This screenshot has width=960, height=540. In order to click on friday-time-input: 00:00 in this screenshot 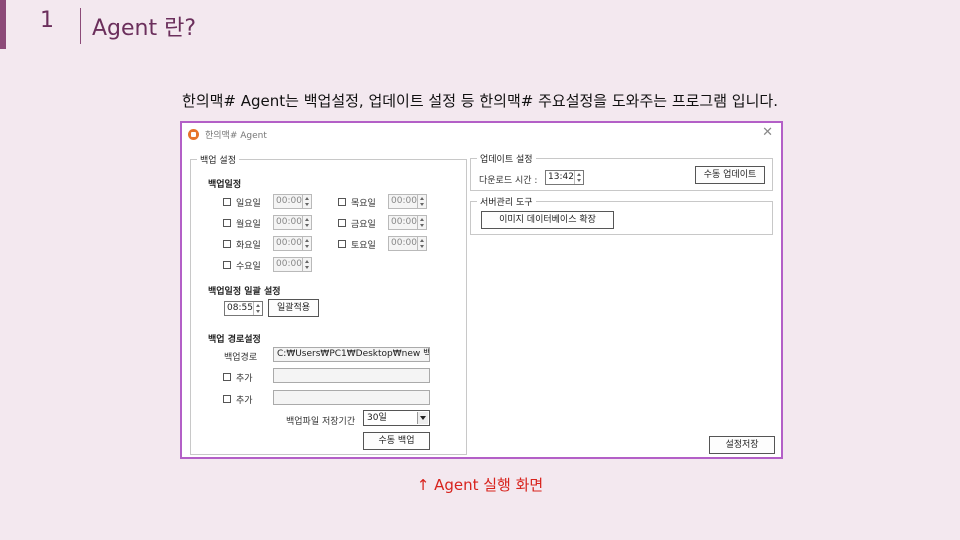, I will do `click(407, 222)`.